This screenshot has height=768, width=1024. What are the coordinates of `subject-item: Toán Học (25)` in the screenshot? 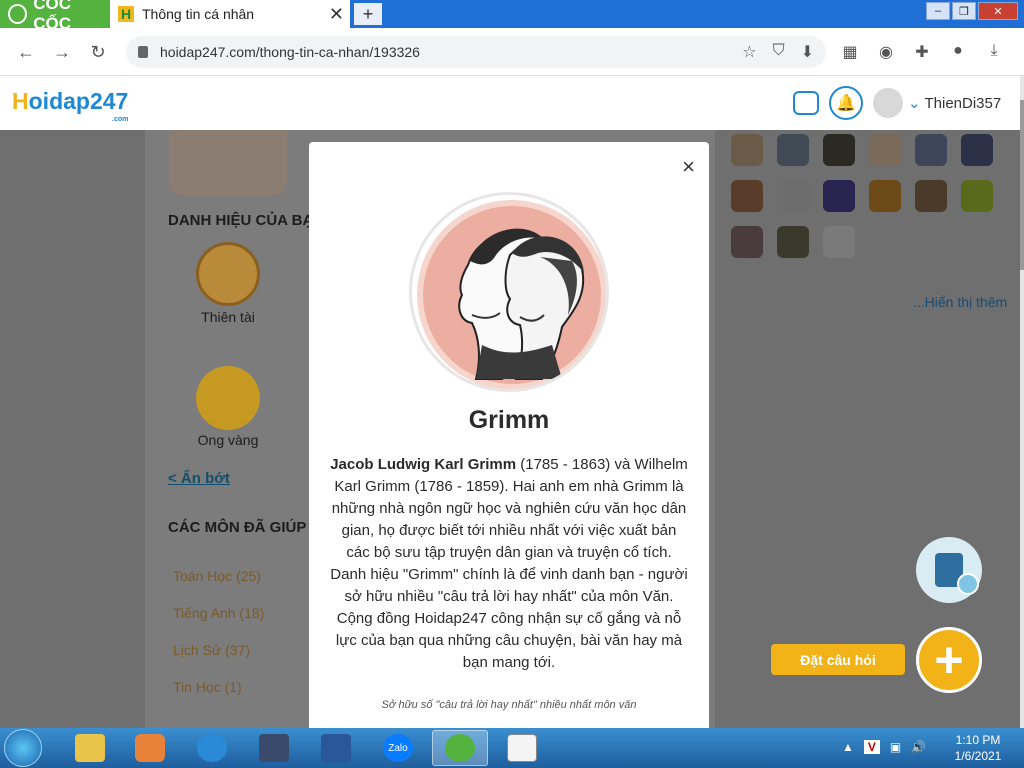 It's located at (217, 576).